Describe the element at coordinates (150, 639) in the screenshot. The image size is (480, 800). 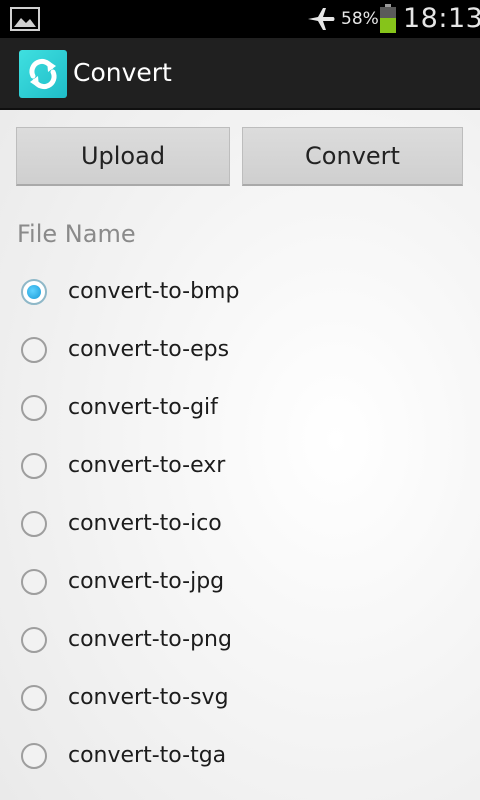
I see `radio-label: convert-to-png` at that location.